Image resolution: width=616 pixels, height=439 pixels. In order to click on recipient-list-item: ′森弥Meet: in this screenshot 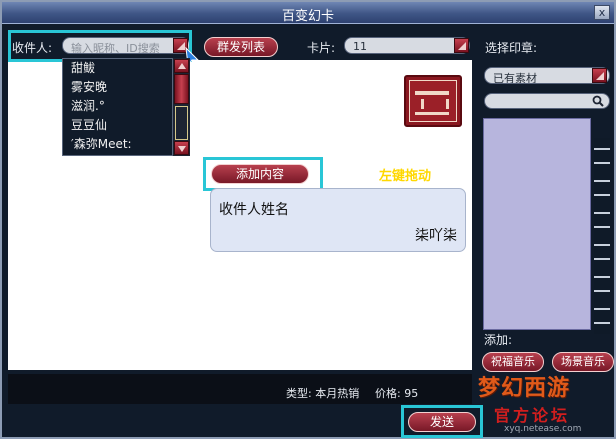, I will do `click(126, 144)`.